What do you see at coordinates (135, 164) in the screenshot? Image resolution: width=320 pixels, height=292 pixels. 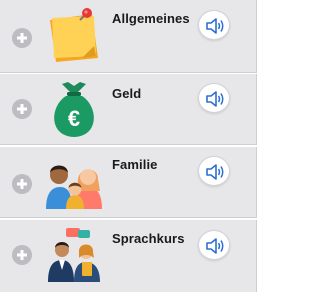 I see `category-label: Familie` at bounding box center [135, 164].